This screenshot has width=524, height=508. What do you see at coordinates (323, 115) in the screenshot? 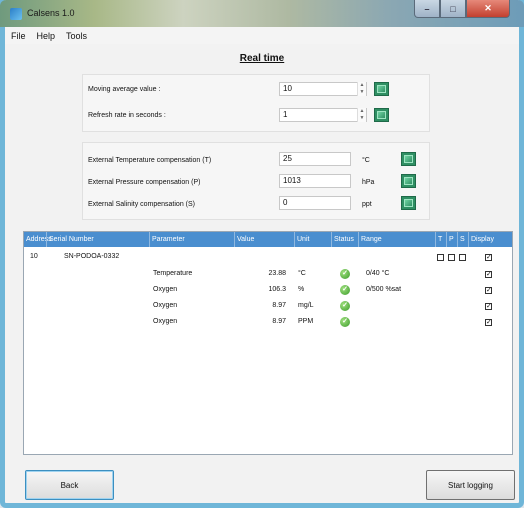
I see `refresh-rate-input: 1` at bounding box center [323, 115].